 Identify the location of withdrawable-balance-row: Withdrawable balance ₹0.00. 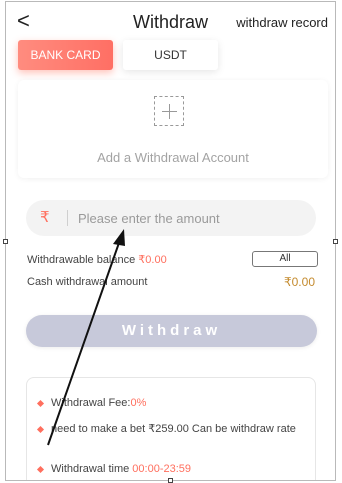
(97, 259).